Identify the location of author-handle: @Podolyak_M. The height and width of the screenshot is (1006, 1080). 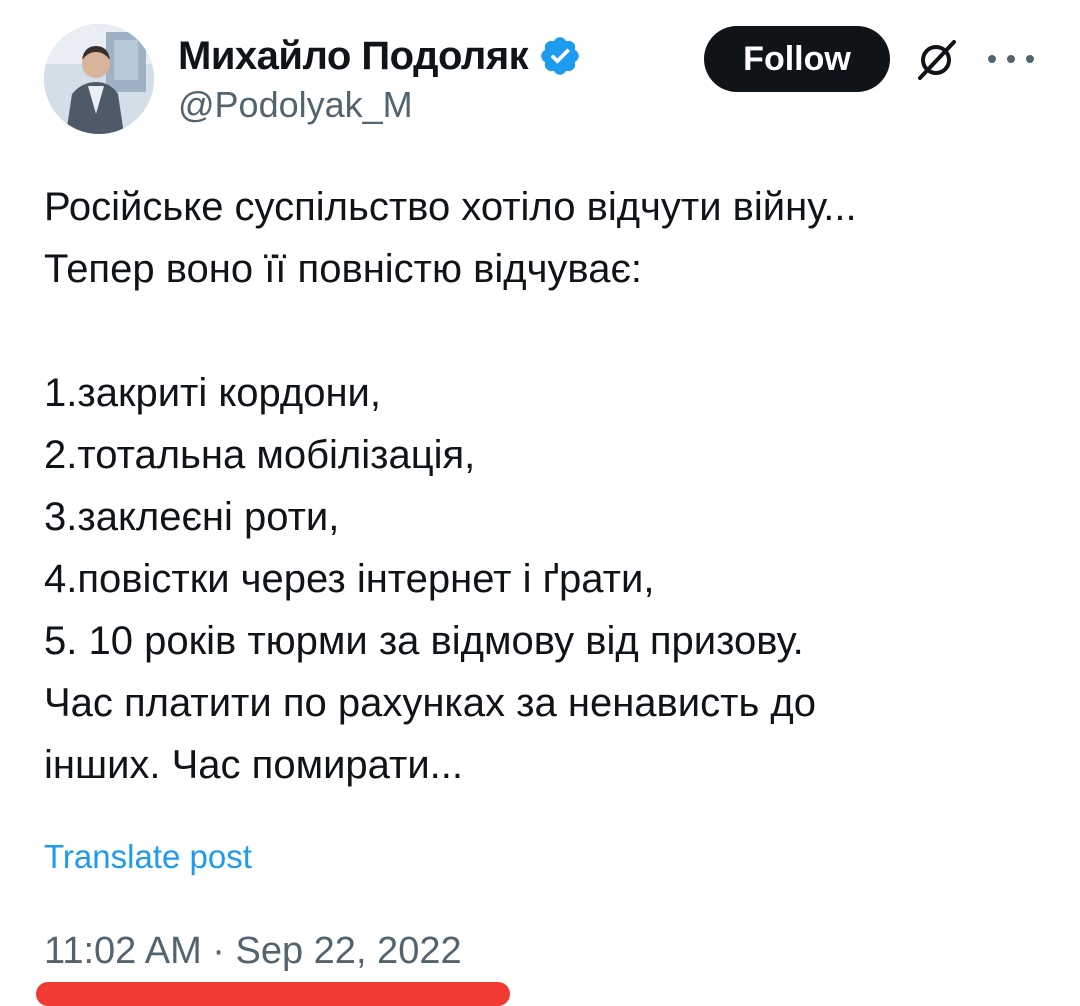
(295, 105).